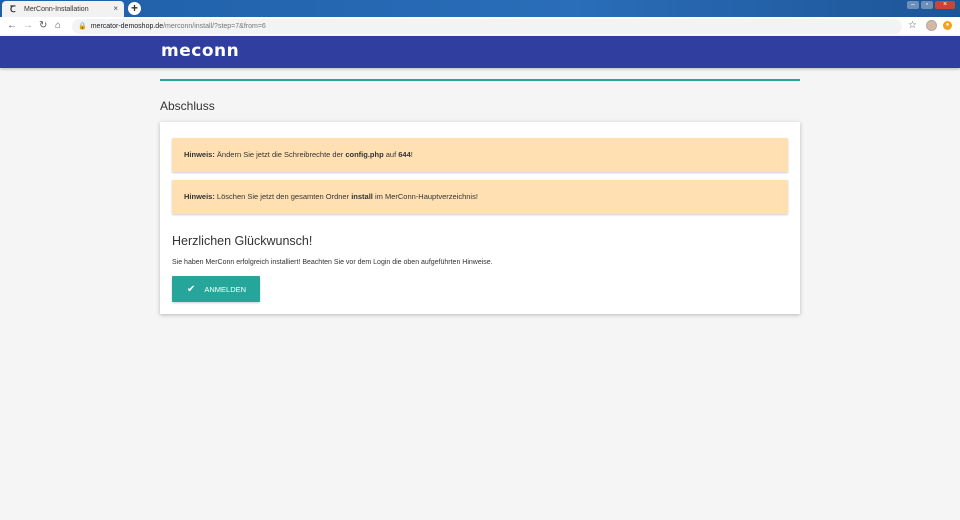  What do you see at coordinates (404, 154) in the screenshot?
I see `alert-permission-value: 644` at bounding box center [404, 154].